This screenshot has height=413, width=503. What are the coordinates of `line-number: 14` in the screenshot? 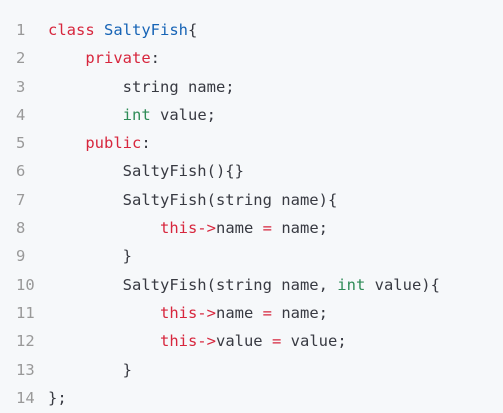 It's located at (25, 397).